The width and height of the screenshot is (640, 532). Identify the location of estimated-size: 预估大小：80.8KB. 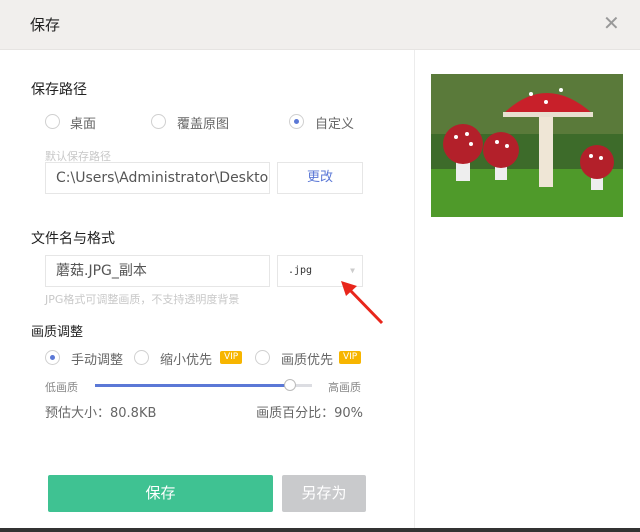
(101, 413).